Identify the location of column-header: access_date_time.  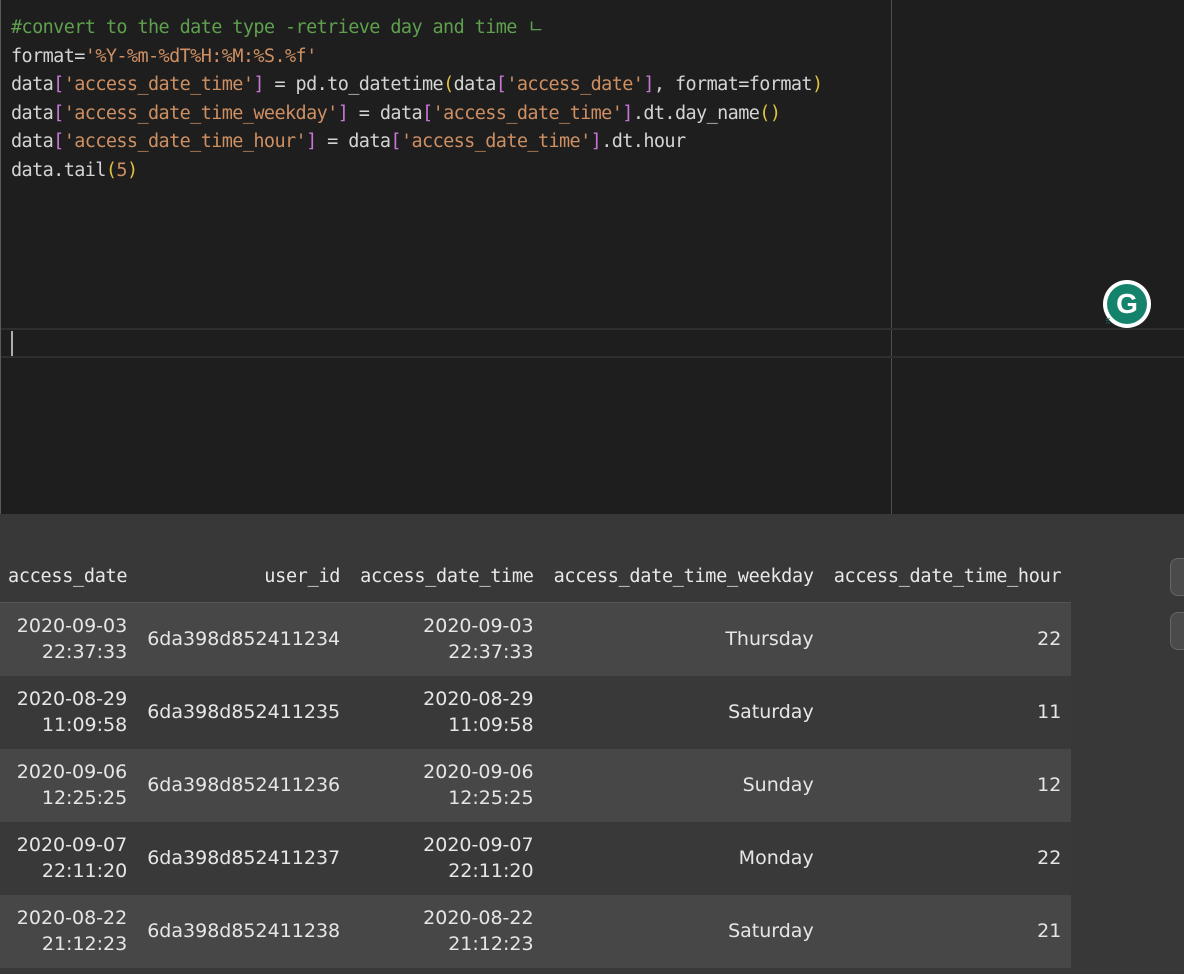
(447, 576).